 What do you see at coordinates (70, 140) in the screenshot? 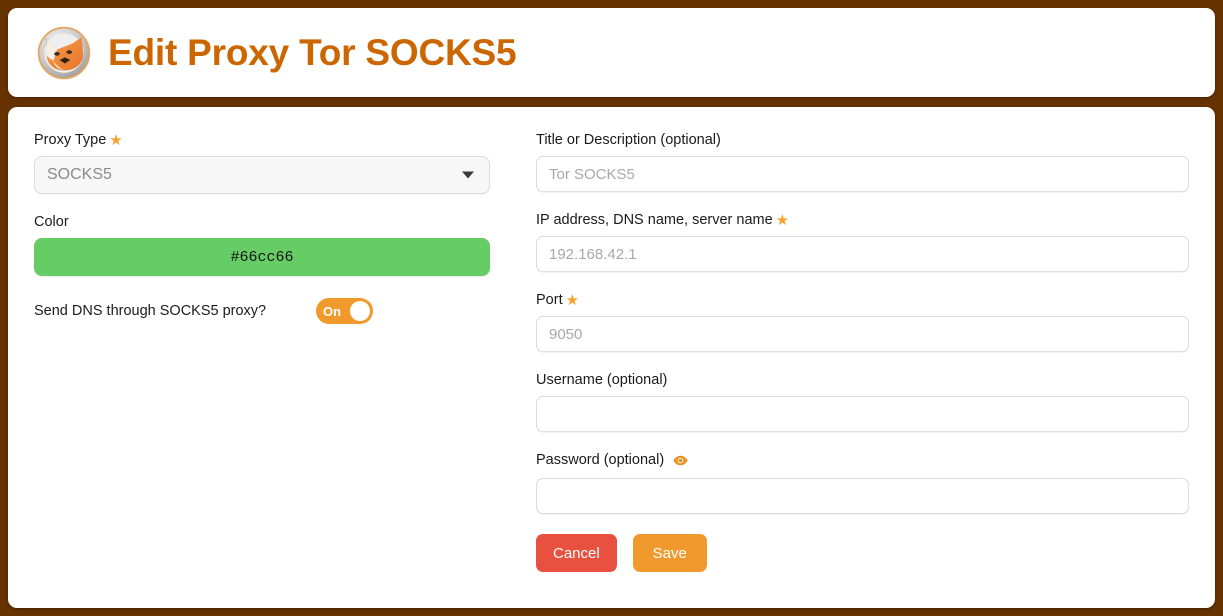
I see `proxy-type-label-text: Proxy Type` at bounding box center [70, 140].